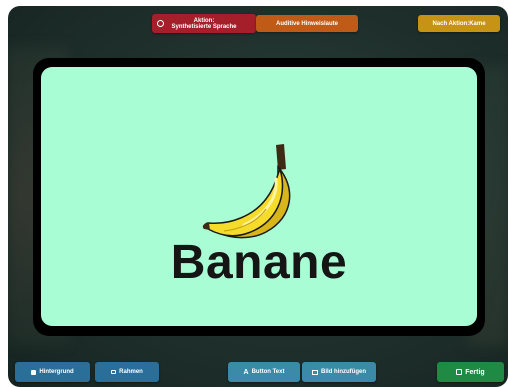 The width and height of the screenshot is (508, 387). Describe the element at coordinates (131, 372) in the screenshot. I see `frame-label: Rahmen` at that location.